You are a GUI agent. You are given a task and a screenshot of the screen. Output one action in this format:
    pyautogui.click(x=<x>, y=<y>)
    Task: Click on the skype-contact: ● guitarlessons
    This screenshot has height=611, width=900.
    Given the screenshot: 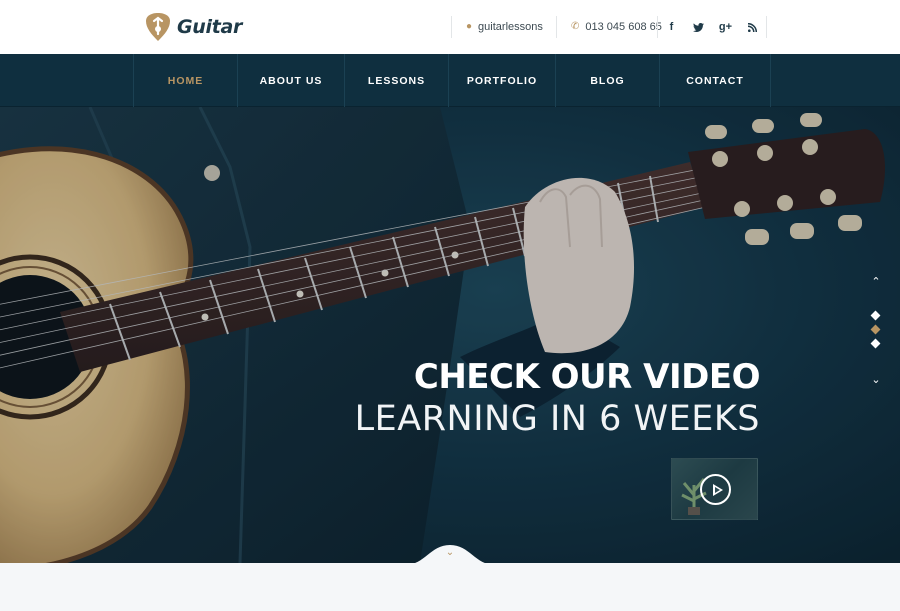 What is the action you would take?
    pyautogui.click(x=504, y=27)
    